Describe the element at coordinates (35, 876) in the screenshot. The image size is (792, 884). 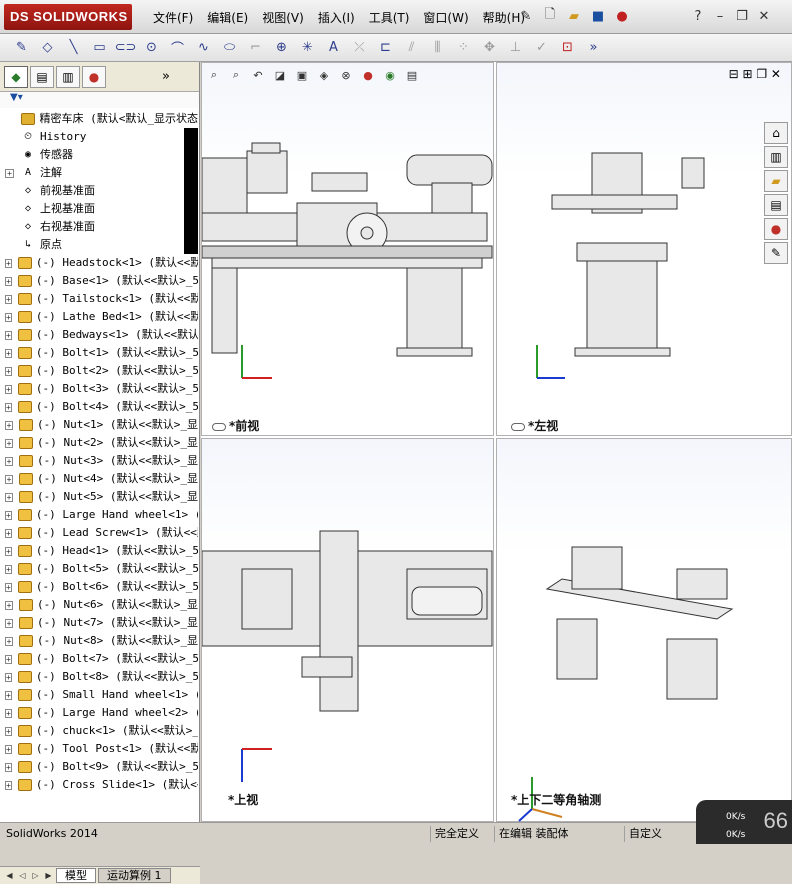
I see `next-tab-icon: ▷` at that location.